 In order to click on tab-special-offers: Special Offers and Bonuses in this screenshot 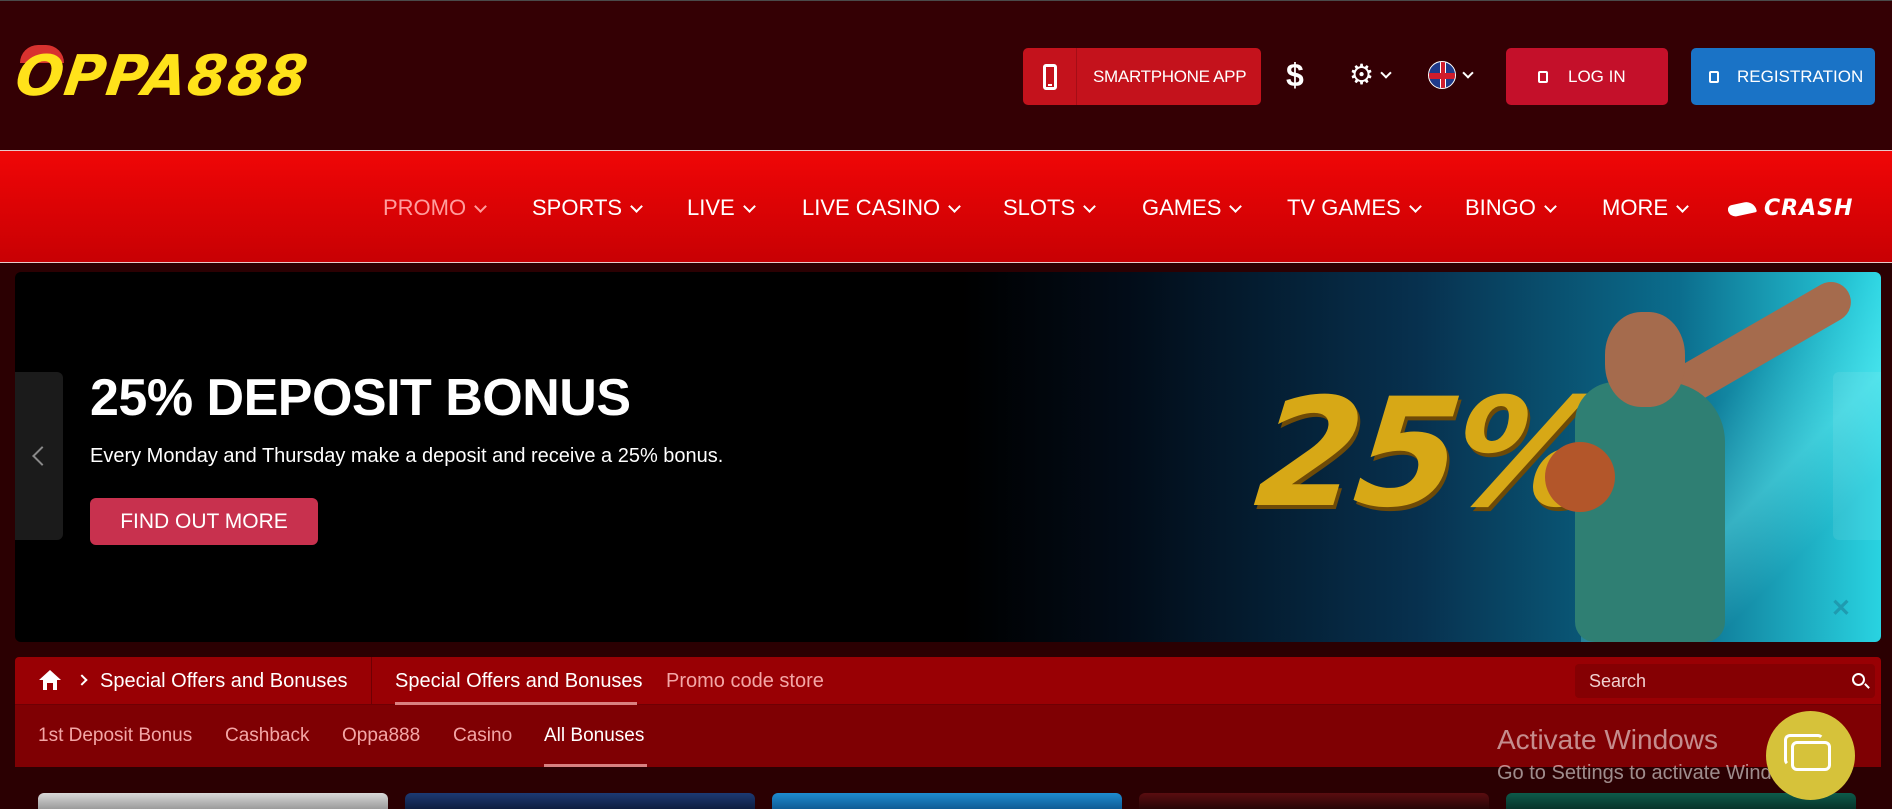, I will do `click(519, 681)`.